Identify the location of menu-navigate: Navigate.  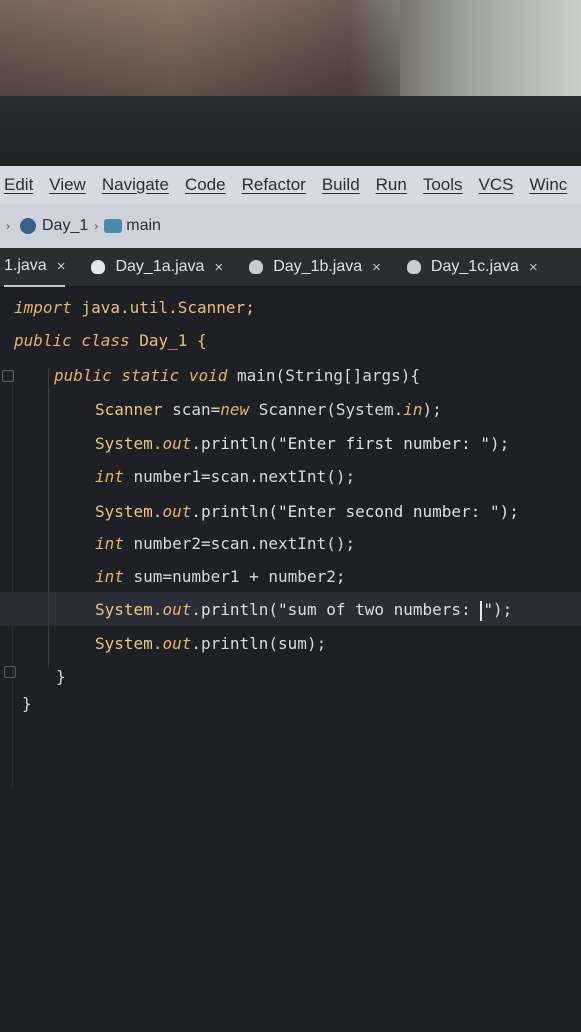
(135, 185).